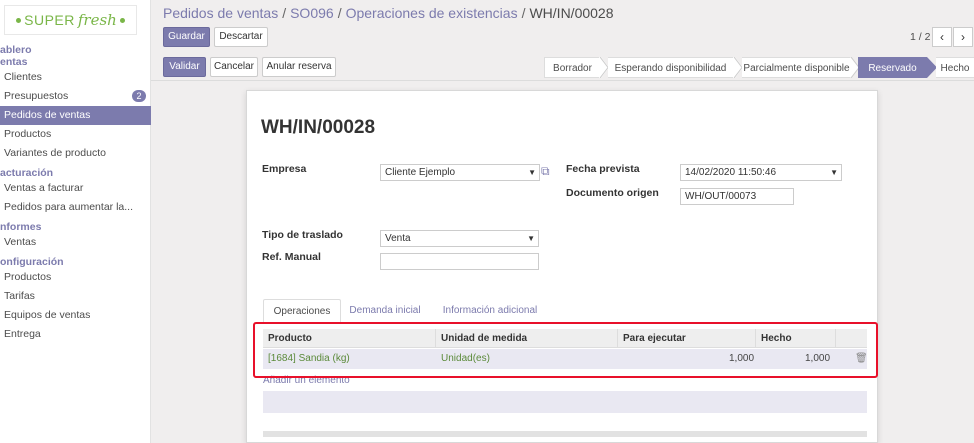 This screenshot has height=443, width=974. I want to click on pager-next-button: ›, so click(963, 37).